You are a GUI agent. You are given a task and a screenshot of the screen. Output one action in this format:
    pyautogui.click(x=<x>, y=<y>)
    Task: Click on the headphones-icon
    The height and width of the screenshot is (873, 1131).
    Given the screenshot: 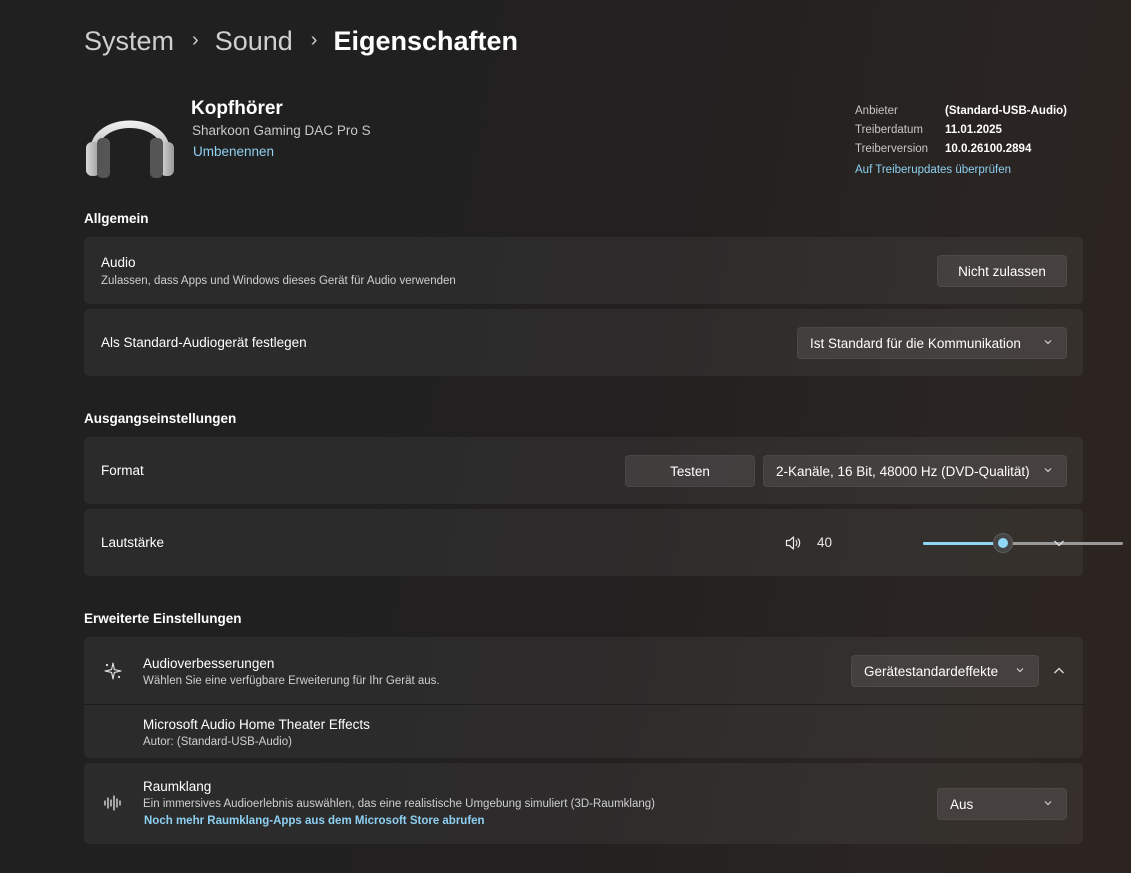 What is the action you would take?
    pyautogui.click(x=130, y=136)
    